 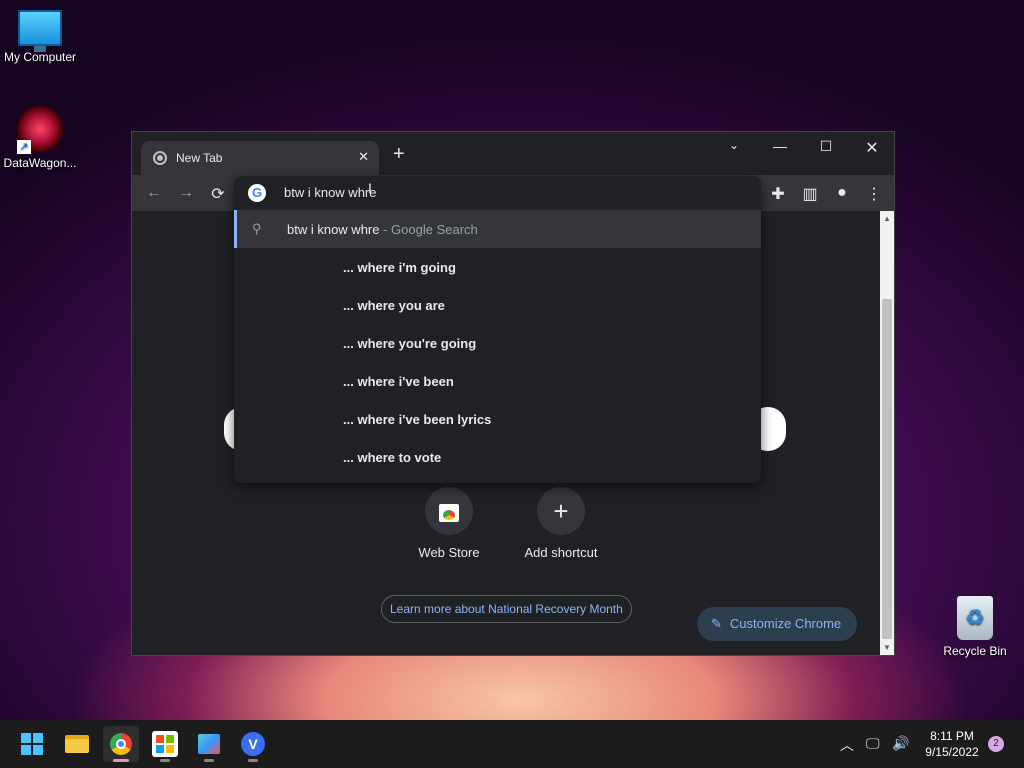 What do you see at coordinates (199, 158) in the screenshot?
I see `tab-title: New Tab` at bounding box center [199, 158].